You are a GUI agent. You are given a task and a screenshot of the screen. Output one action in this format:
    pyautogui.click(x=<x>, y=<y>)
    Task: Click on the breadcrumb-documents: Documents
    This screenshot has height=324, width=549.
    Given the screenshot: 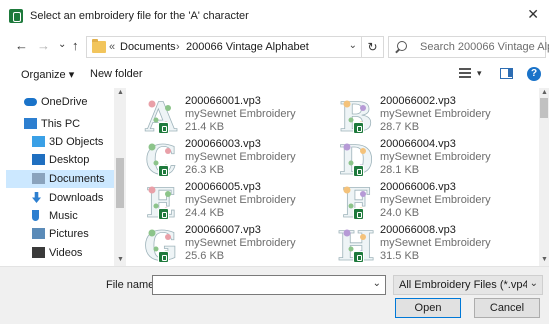 What is the action you would take?
    pyautogui.click(x=148, y=47)
    